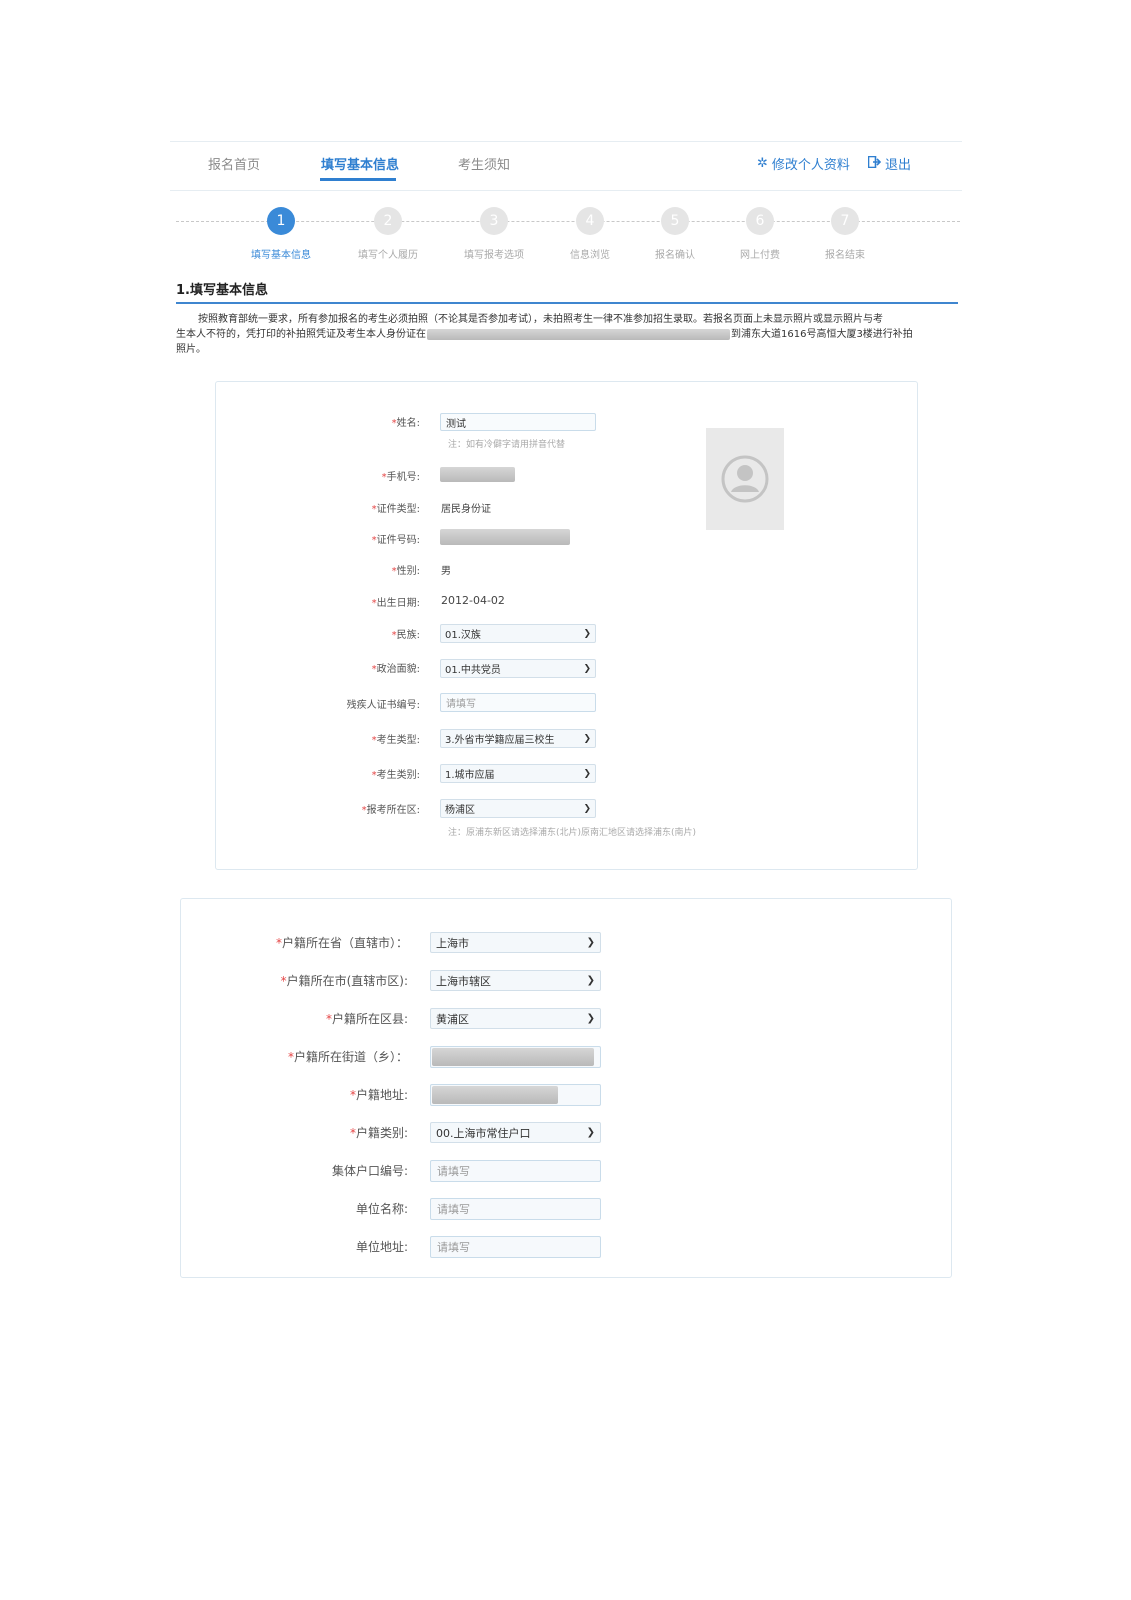 The width and height of the screenshot is (1131, 1600). What do you see at coordinates (405, 635) in the screenshot?
I see `ethnic-label: *民族:` at bounding box center [405, 635].